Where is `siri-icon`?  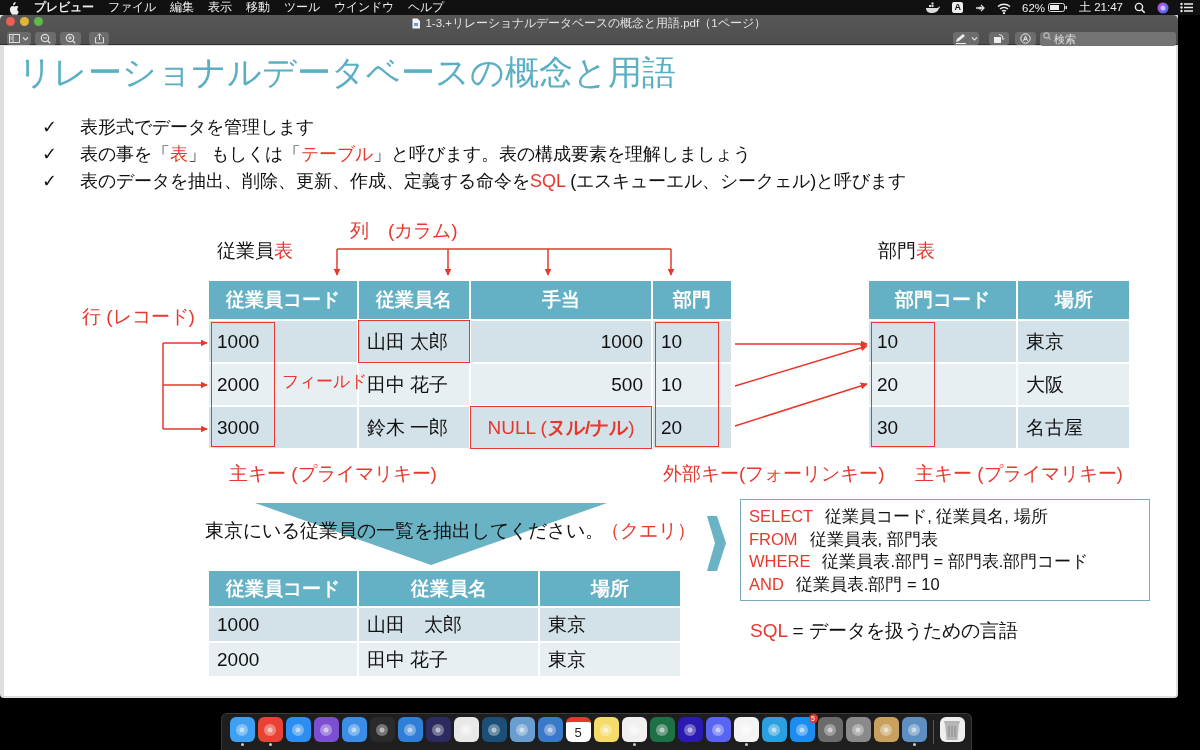
siri-icon is located at coordinates (1163, 7).